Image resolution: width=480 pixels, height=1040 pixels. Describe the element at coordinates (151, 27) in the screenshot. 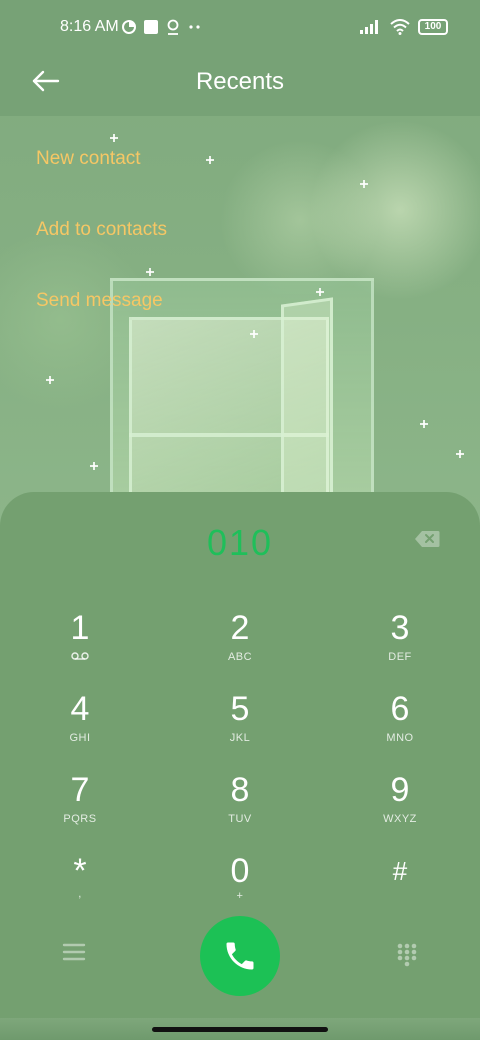

I see `square-icon` at that location.